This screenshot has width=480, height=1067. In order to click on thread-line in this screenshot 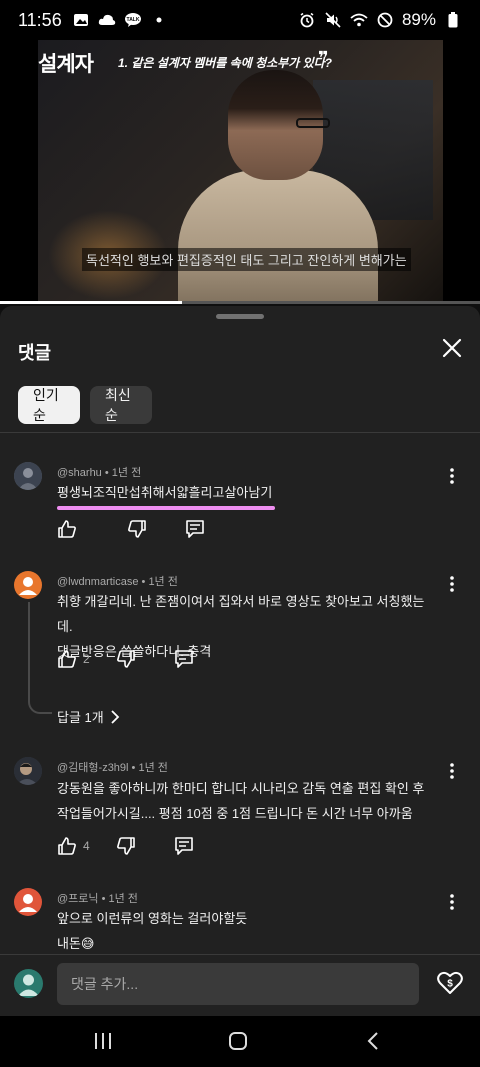, I will do `click(29, 651)`.